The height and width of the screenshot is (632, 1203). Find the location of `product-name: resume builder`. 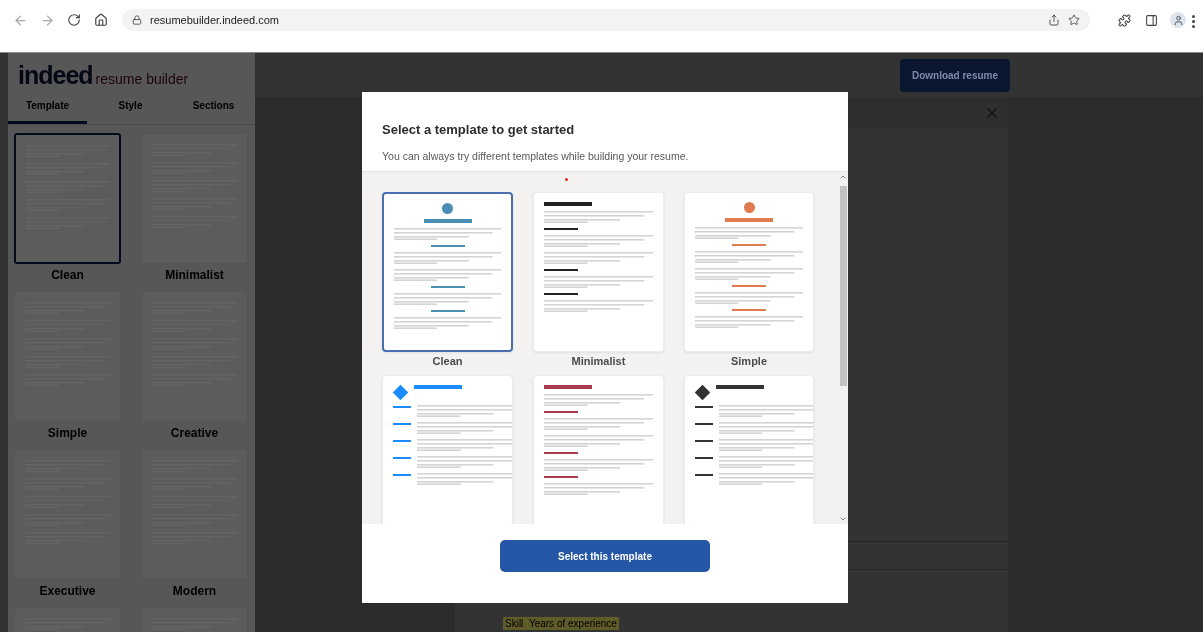

product-name: resume builder is located at coordinates (142, 79).